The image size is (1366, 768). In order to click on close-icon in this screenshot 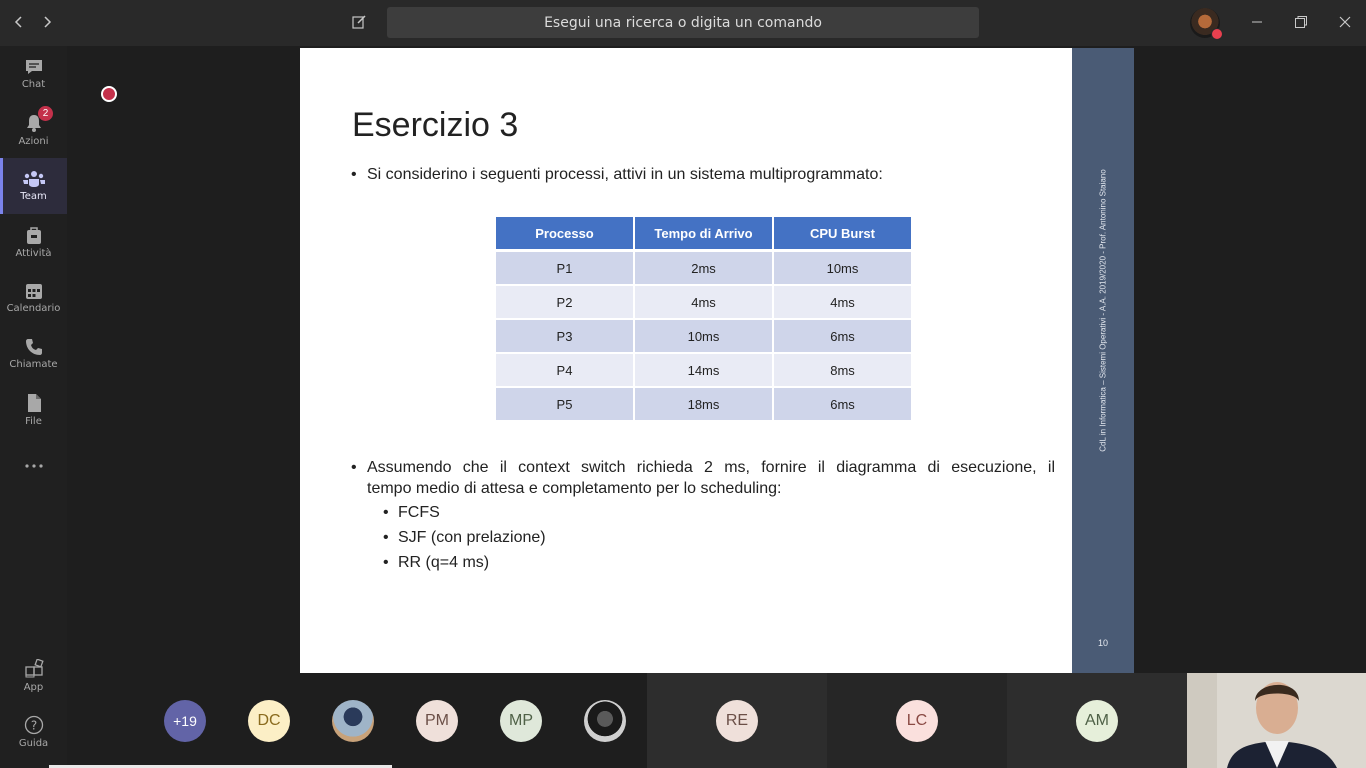, I will do `click(1345, 22)`.